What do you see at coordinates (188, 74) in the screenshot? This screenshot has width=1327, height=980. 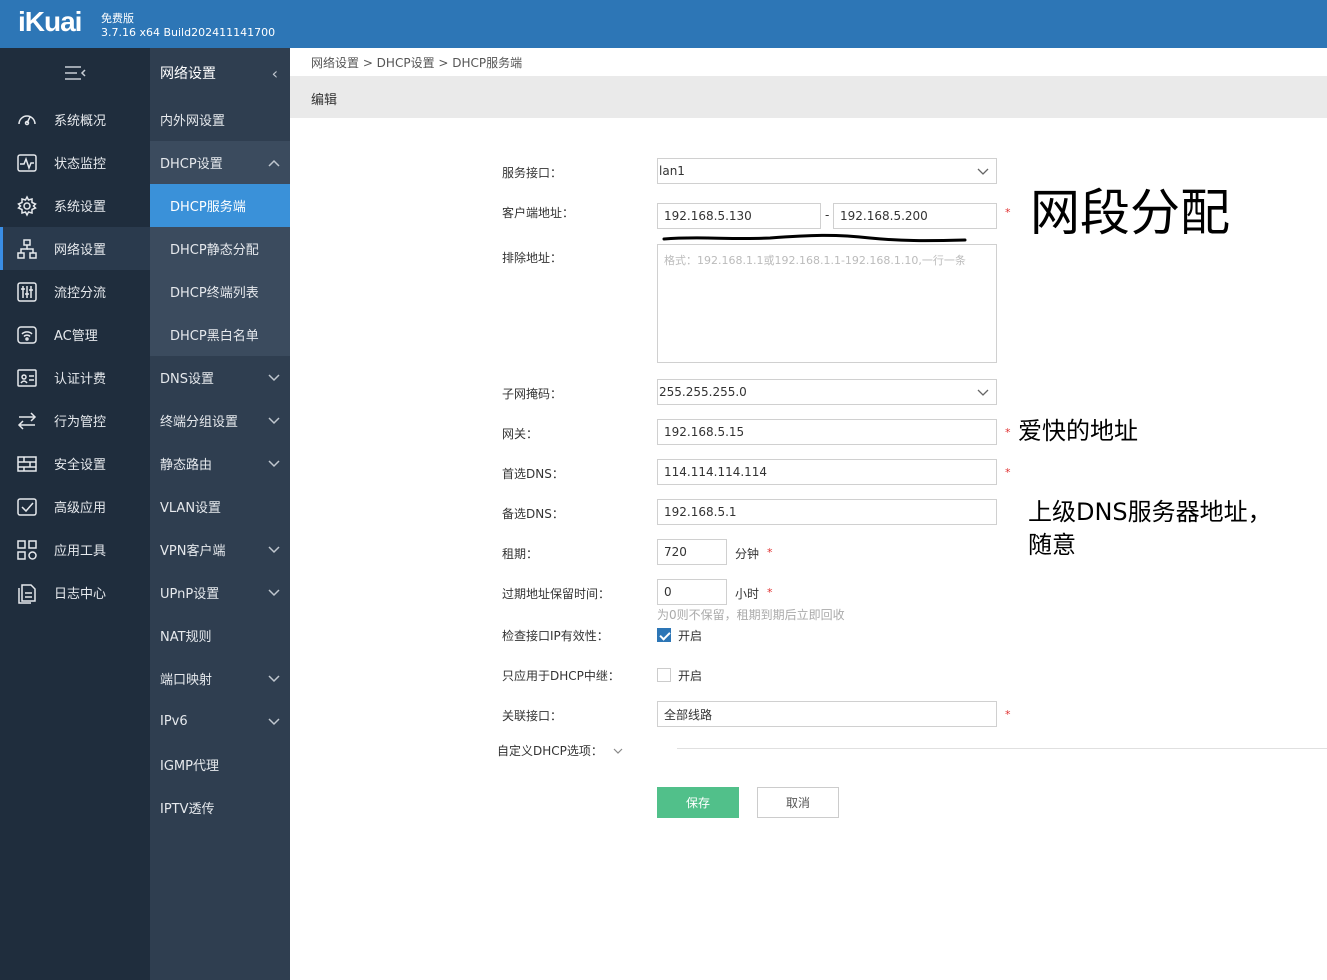 I see `secondary-sidebar-title: 网络设置` at bounding box center [188, 74].